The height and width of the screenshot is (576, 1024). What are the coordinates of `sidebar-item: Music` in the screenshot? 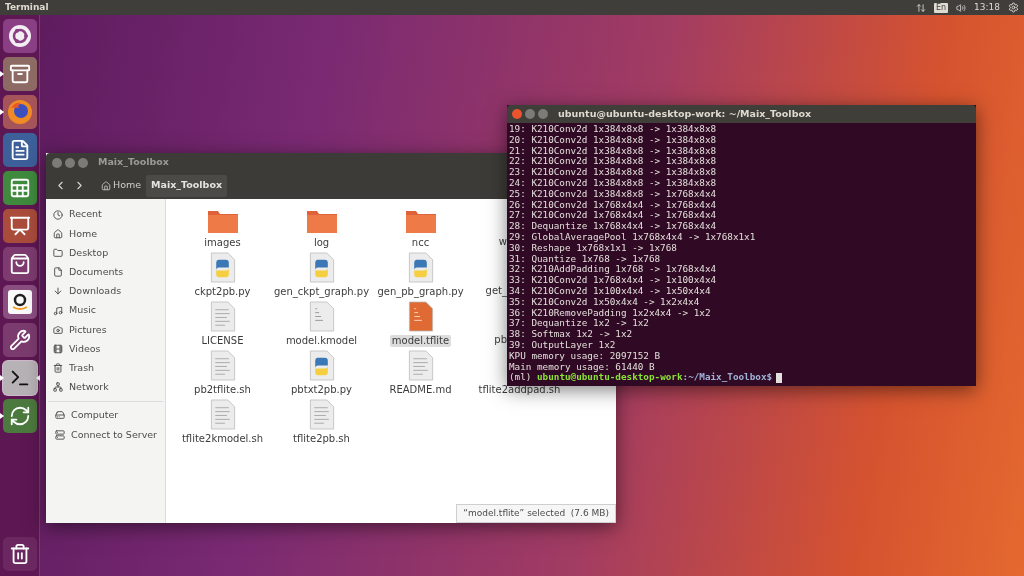 It's located at (105, 310).